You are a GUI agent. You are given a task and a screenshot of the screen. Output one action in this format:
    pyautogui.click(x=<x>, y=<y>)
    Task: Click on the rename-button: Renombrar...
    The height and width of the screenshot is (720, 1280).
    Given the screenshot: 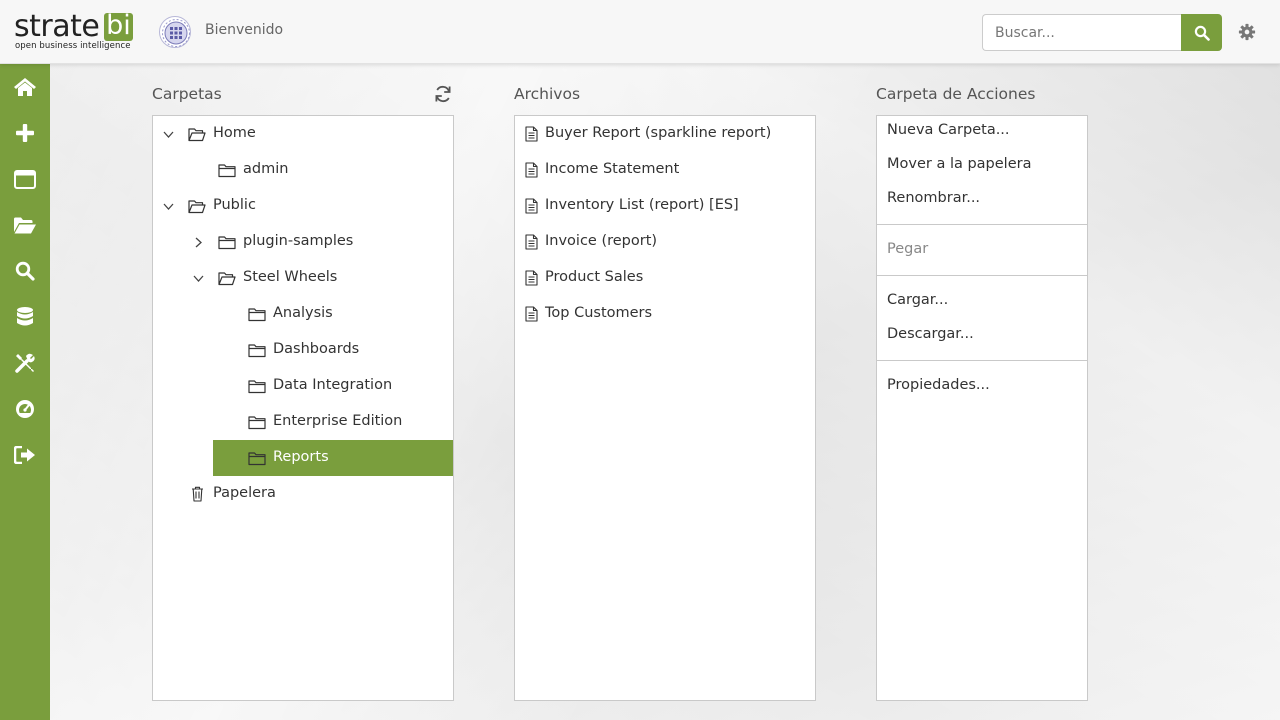 What is the action you would take?
    pyautogui.click(x=933, y=198)
    